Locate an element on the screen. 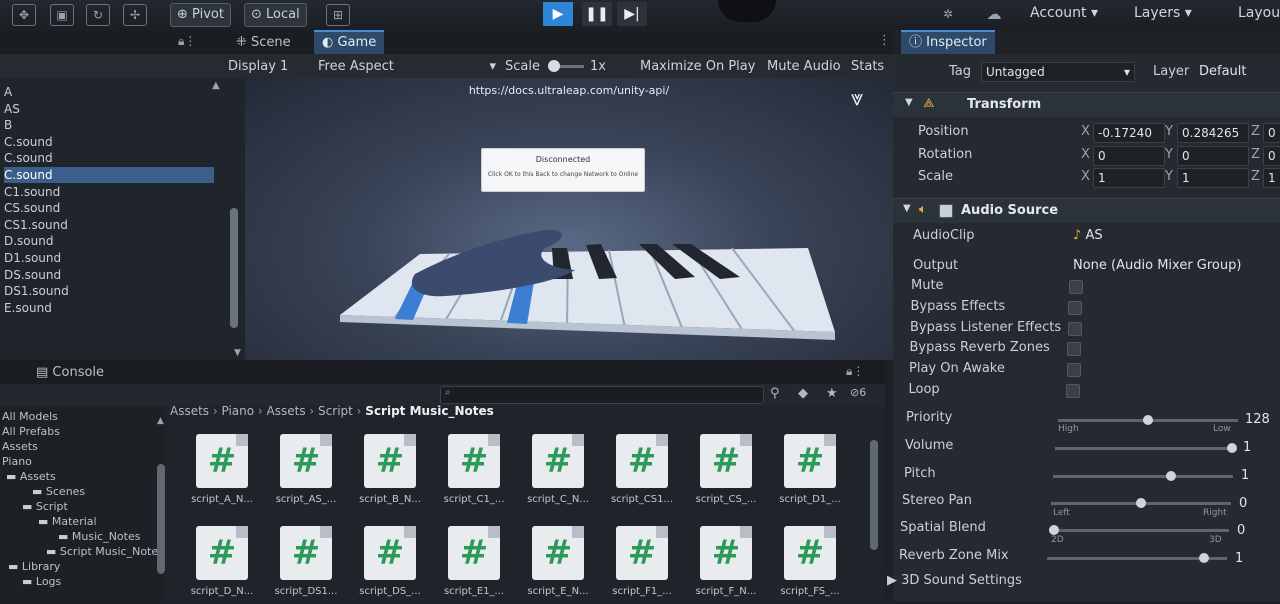 This screenshot has height=604, width=1280. breadcrumb-item: Script is located at coordinates (335, 411).